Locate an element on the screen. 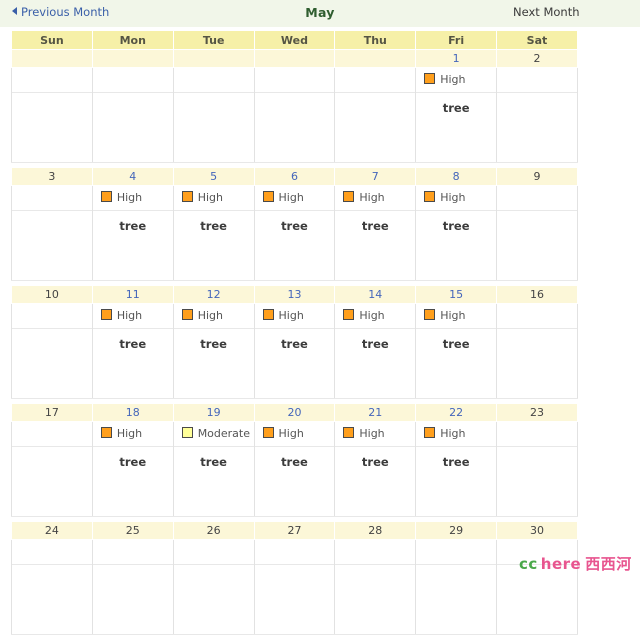  day-number-cell: 4 is located at coordinates (132, 176).